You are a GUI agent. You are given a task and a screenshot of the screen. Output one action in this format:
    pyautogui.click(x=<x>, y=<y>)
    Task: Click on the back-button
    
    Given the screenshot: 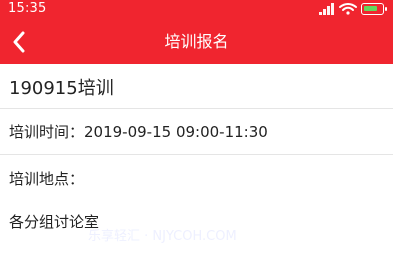 What is the action you would take?
    pyautogui.click(x=19, y=42)
    